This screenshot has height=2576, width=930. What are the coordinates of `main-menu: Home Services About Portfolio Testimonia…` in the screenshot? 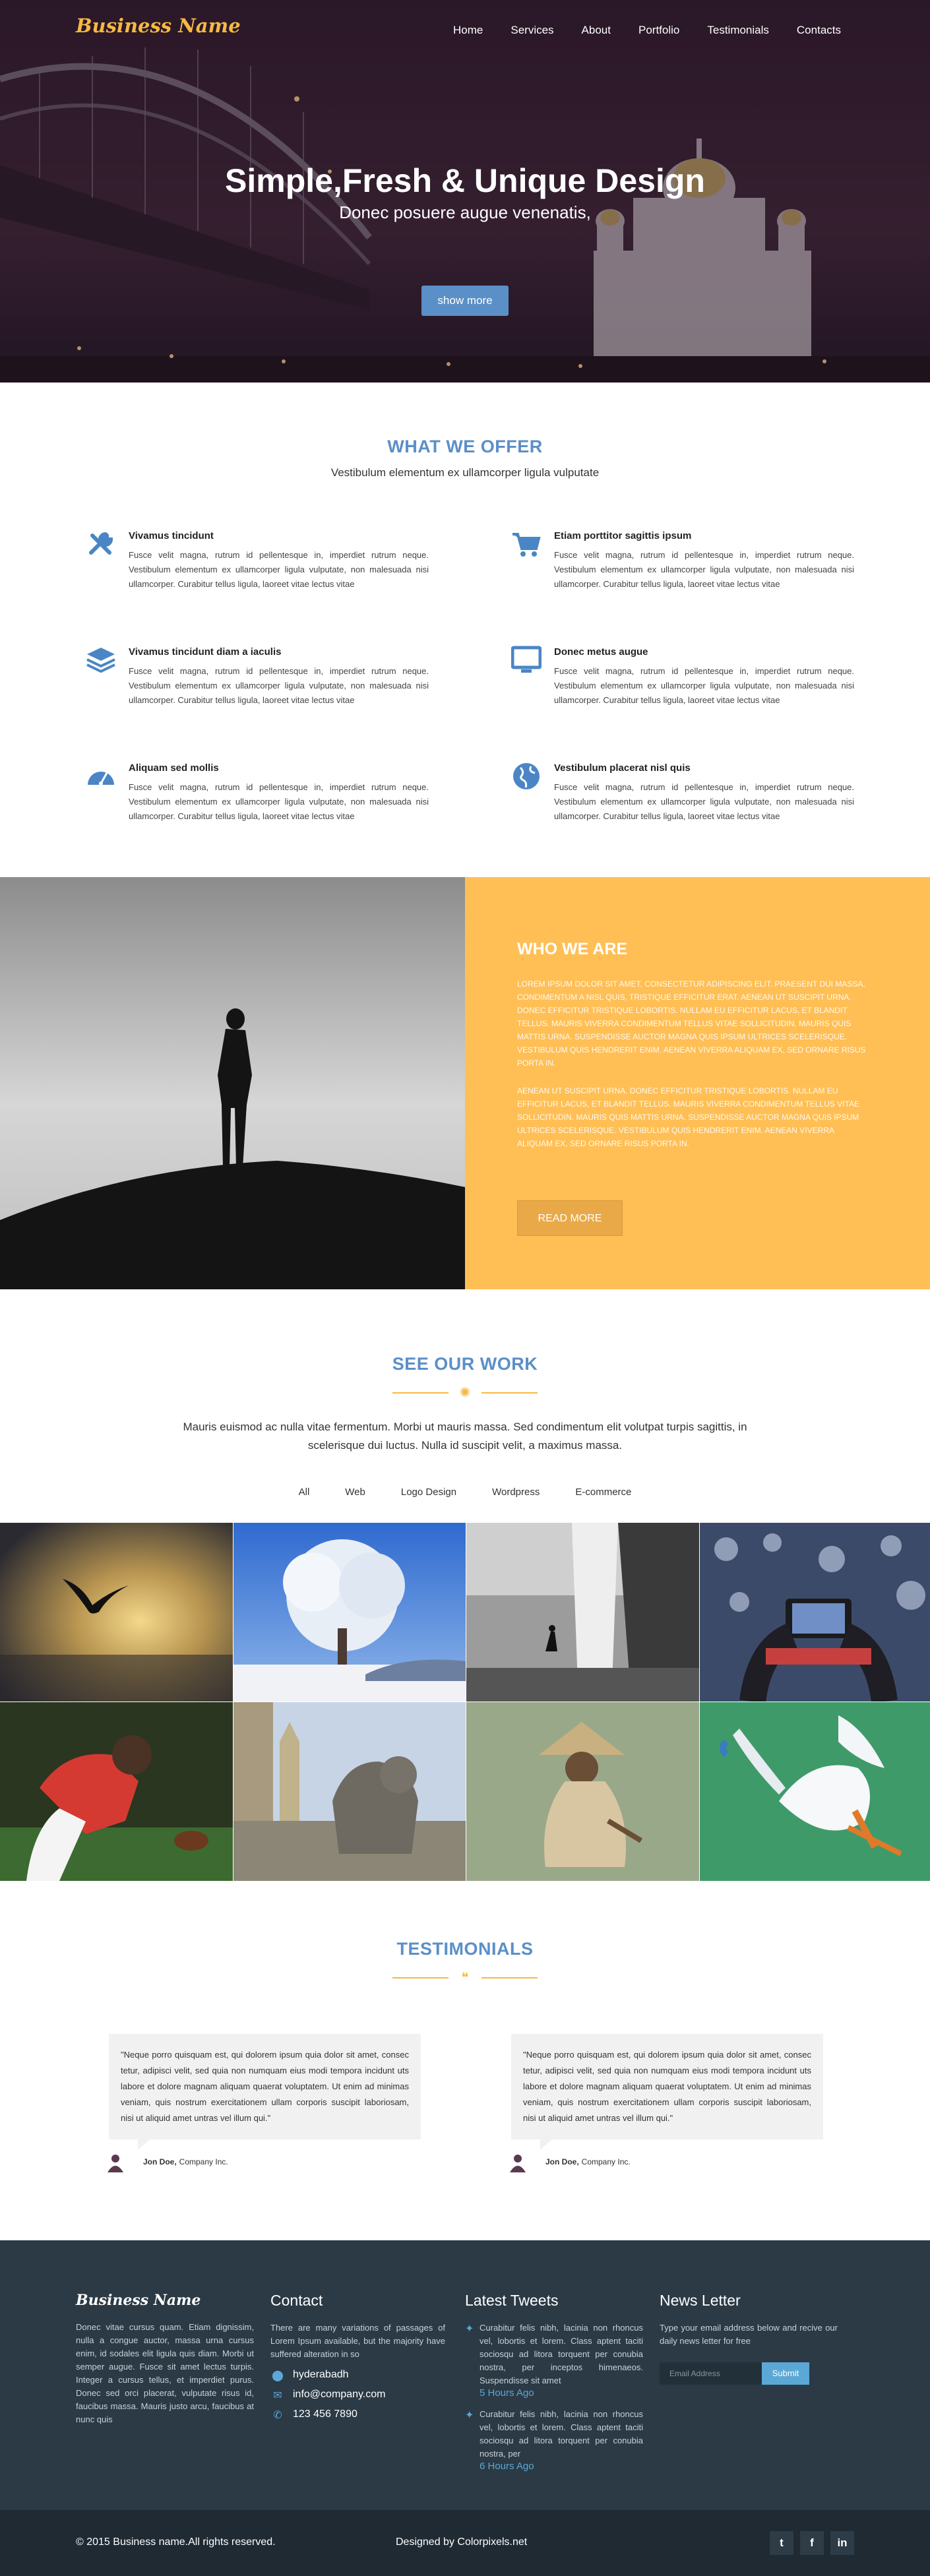 It's located at (633, 30).